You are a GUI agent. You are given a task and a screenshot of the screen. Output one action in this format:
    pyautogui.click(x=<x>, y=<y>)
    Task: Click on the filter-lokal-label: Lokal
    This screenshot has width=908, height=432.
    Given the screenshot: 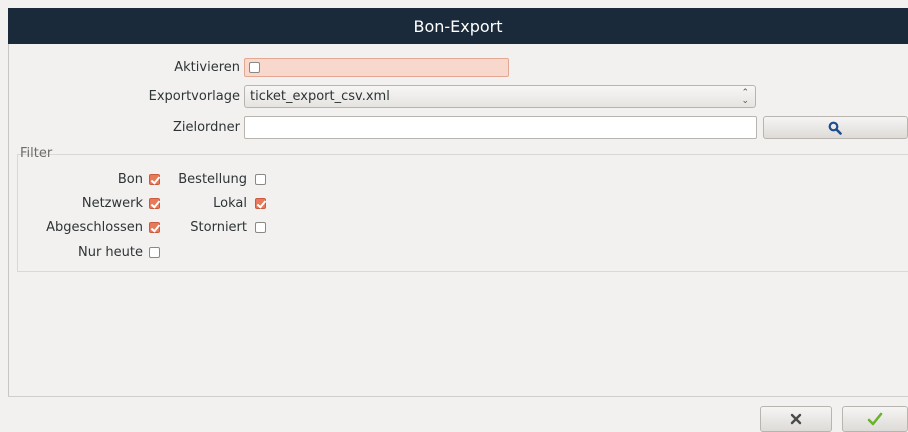 What is the action you would take?
    pyautogui.click(x=230, y=203)
    